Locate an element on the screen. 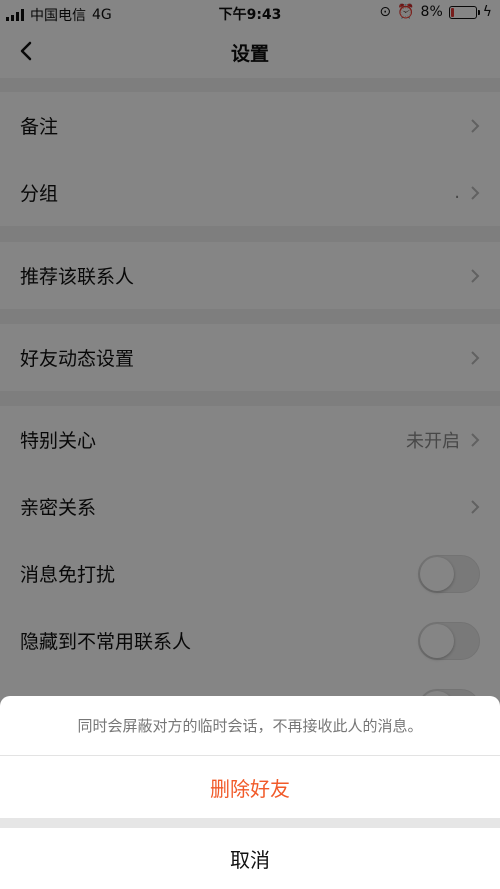 This screenshot has width=500, height=889. delete-friend-button: 删除好友 is located at coordinates (250, 787).